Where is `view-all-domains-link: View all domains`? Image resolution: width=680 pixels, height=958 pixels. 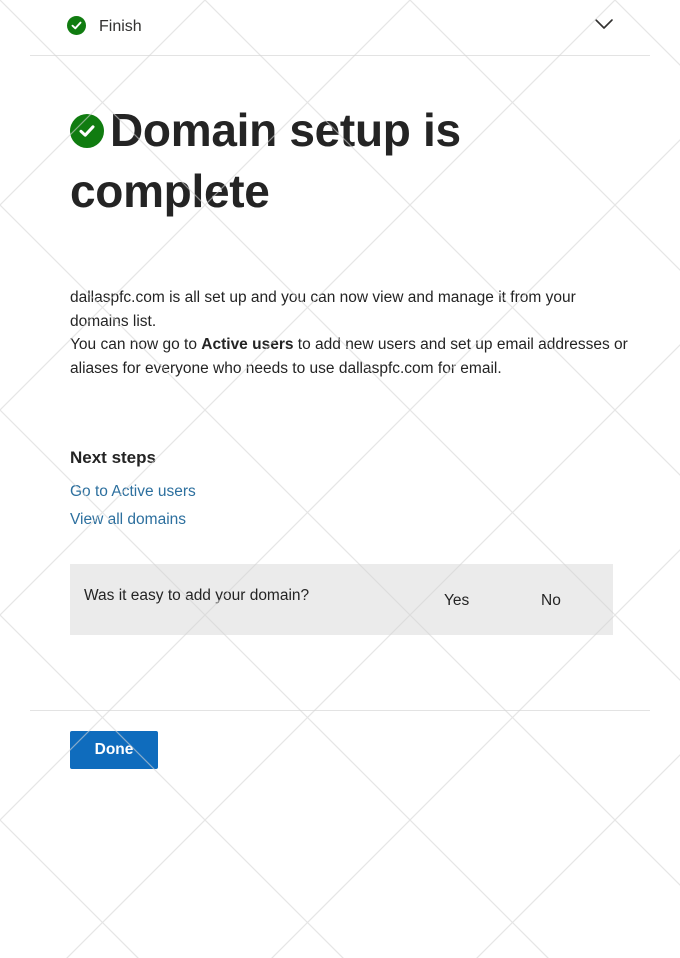 view-all-domains-link: View all domains is located at coordinates (270, 520).